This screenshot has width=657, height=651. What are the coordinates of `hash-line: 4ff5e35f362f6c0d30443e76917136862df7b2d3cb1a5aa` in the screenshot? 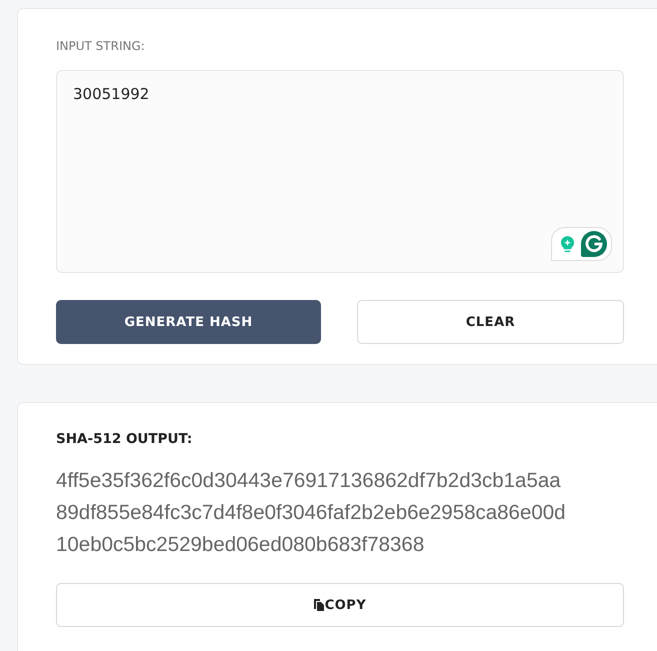 It's located at (309, 481).